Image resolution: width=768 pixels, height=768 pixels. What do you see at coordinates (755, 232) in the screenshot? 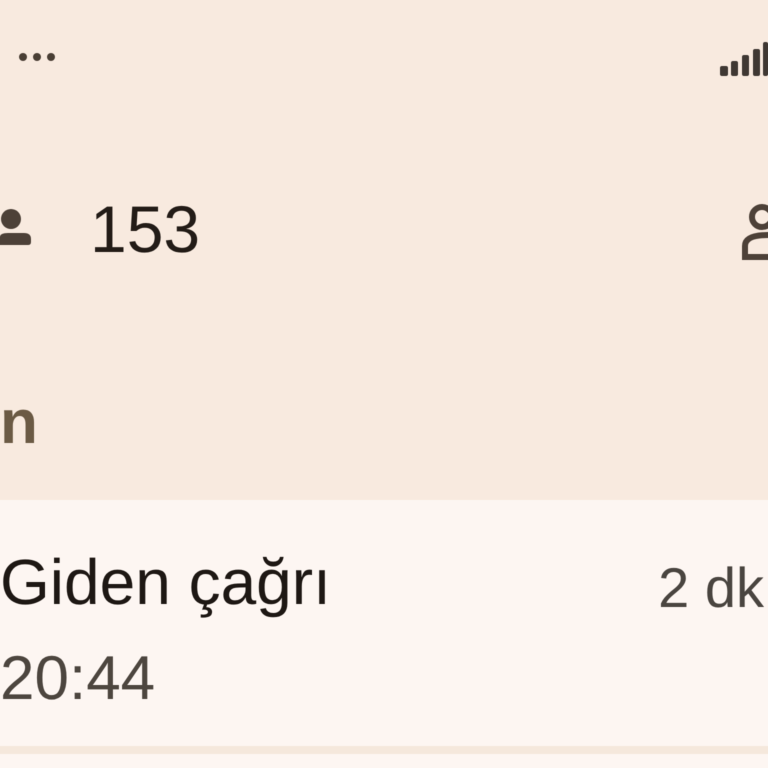
I see `person-outline-icon` at bounding box center [755, 232].